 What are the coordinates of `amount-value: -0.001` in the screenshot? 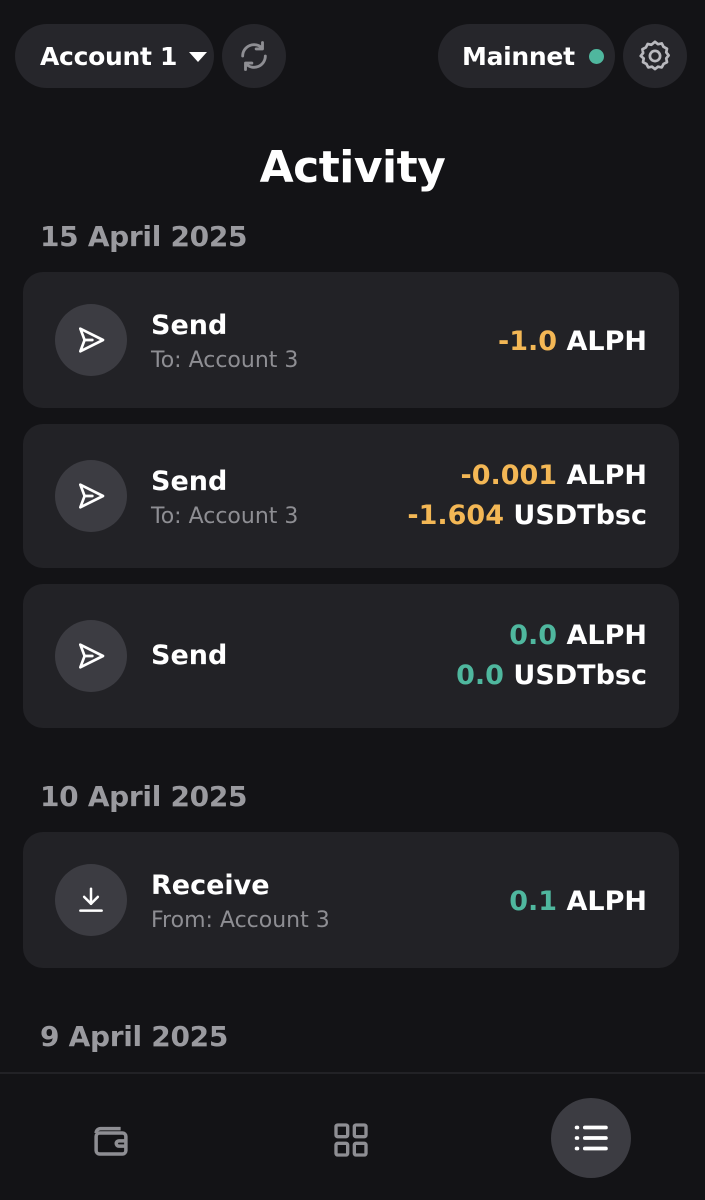 It's located at (509, 475).